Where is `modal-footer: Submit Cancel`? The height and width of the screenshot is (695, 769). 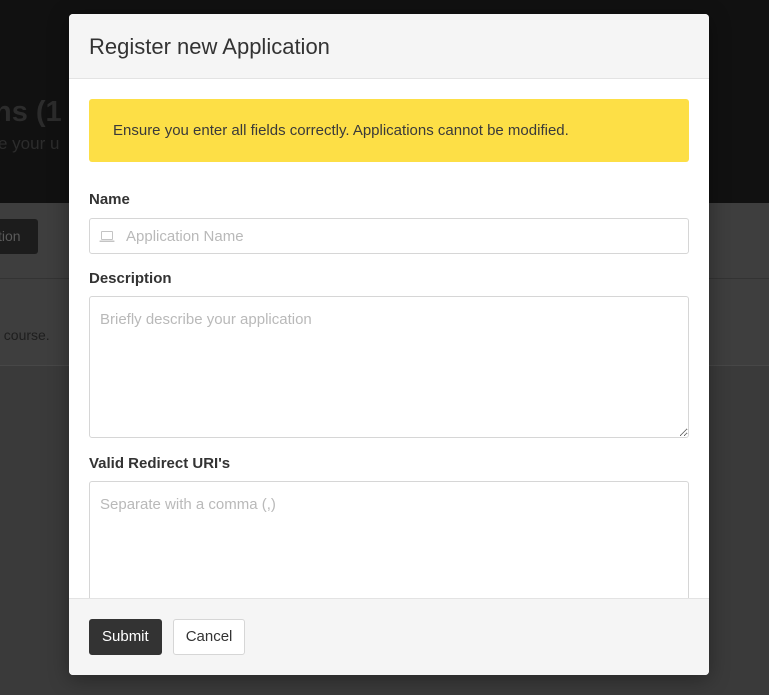 modal-footer: Submit Cancel is located at coordinates (389, 636).